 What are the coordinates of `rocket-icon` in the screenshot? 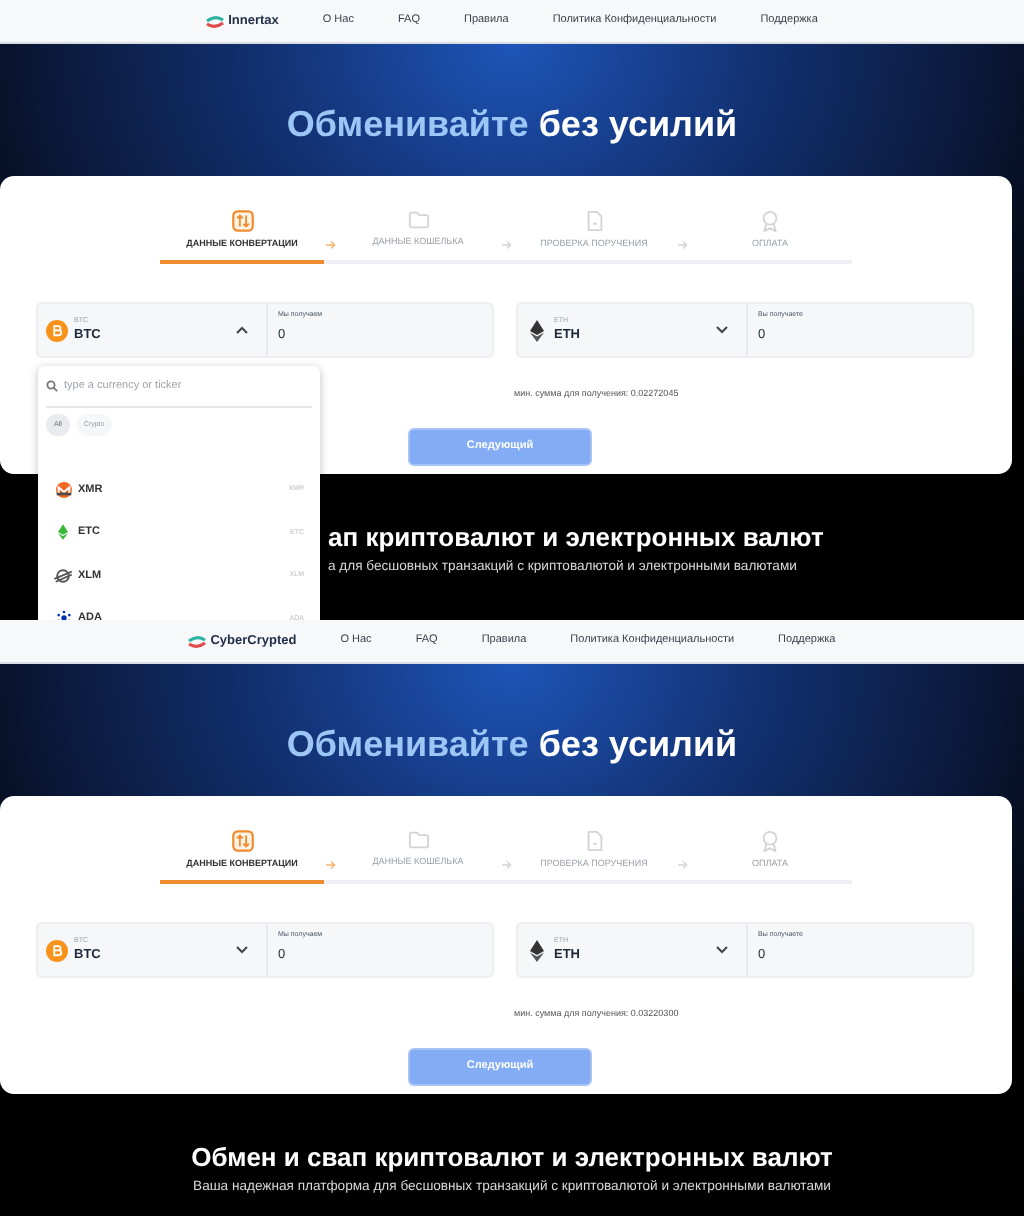 It's located at (63, 575).